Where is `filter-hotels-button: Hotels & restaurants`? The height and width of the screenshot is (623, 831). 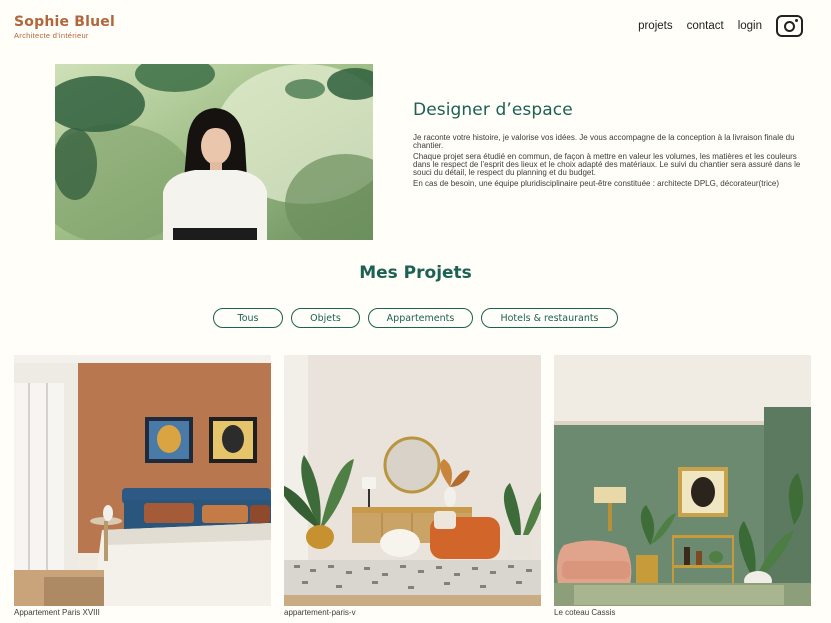 filter-hotels-button: Hotels & restaurants is located at coordinates (549, 318).